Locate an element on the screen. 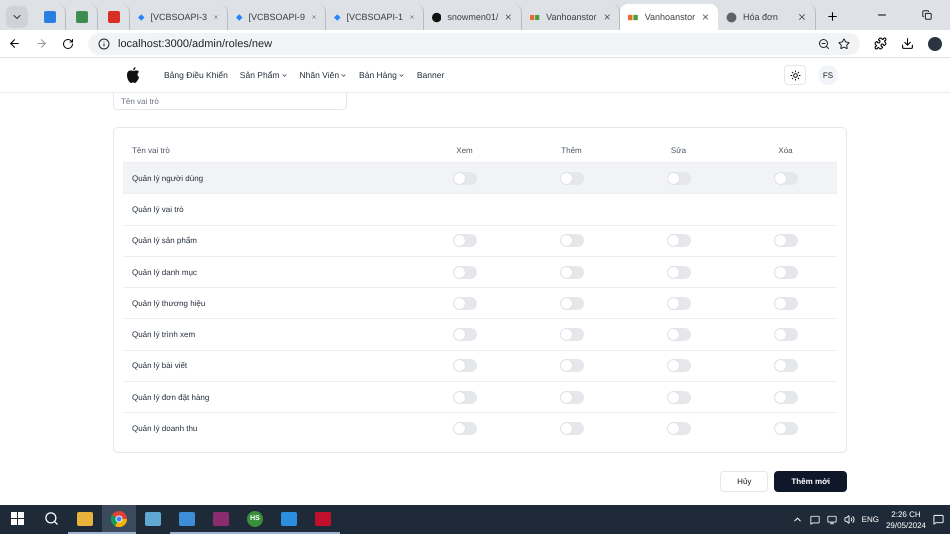 This screenshot has height=534, width=950. chat-icon is located at coordinates (815, 519).